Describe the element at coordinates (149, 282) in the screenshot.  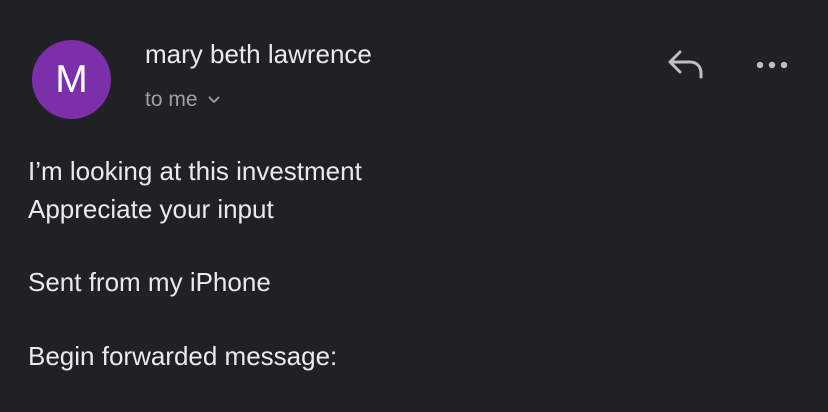
I see `signature-line: Sent from my iPhone` at that location.